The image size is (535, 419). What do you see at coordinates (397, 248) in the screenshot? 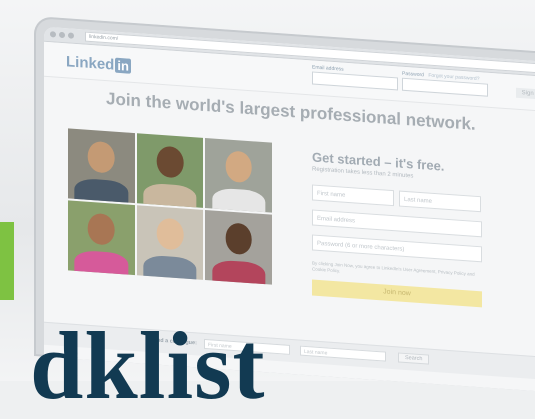
I see `password-input: Password (6 or more characters)` at bounding box center [397, 248].